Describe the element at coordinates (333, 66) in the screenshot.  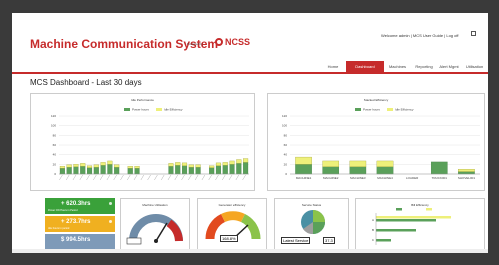
I see `tab-home: Home` at that location.